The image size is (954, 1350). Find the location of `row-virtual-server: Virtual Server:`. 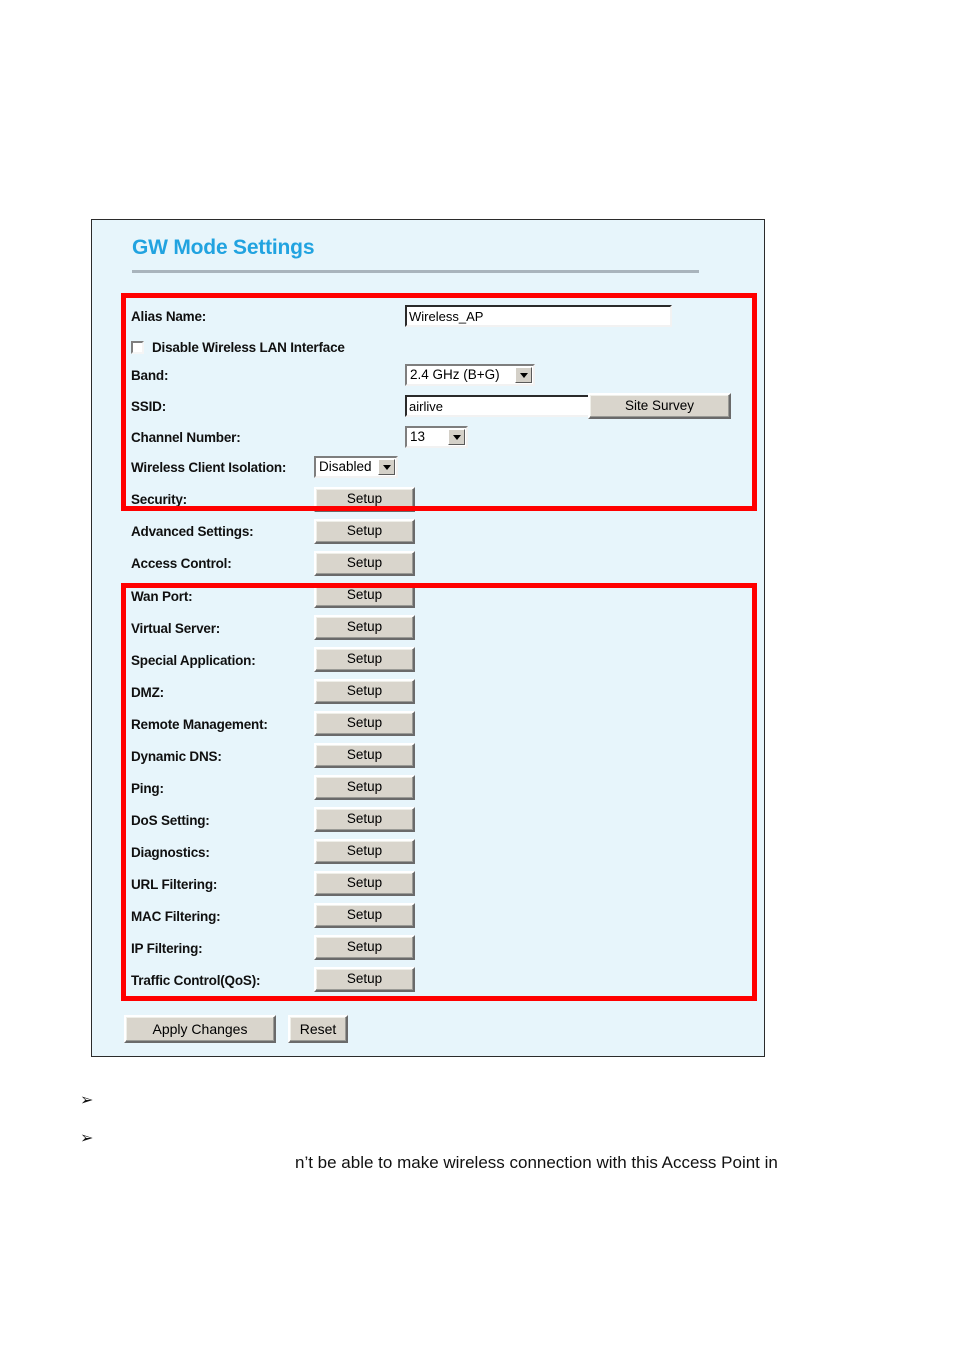

row-virtual-server: Virtual Server: is located at coordinates (175, 628).